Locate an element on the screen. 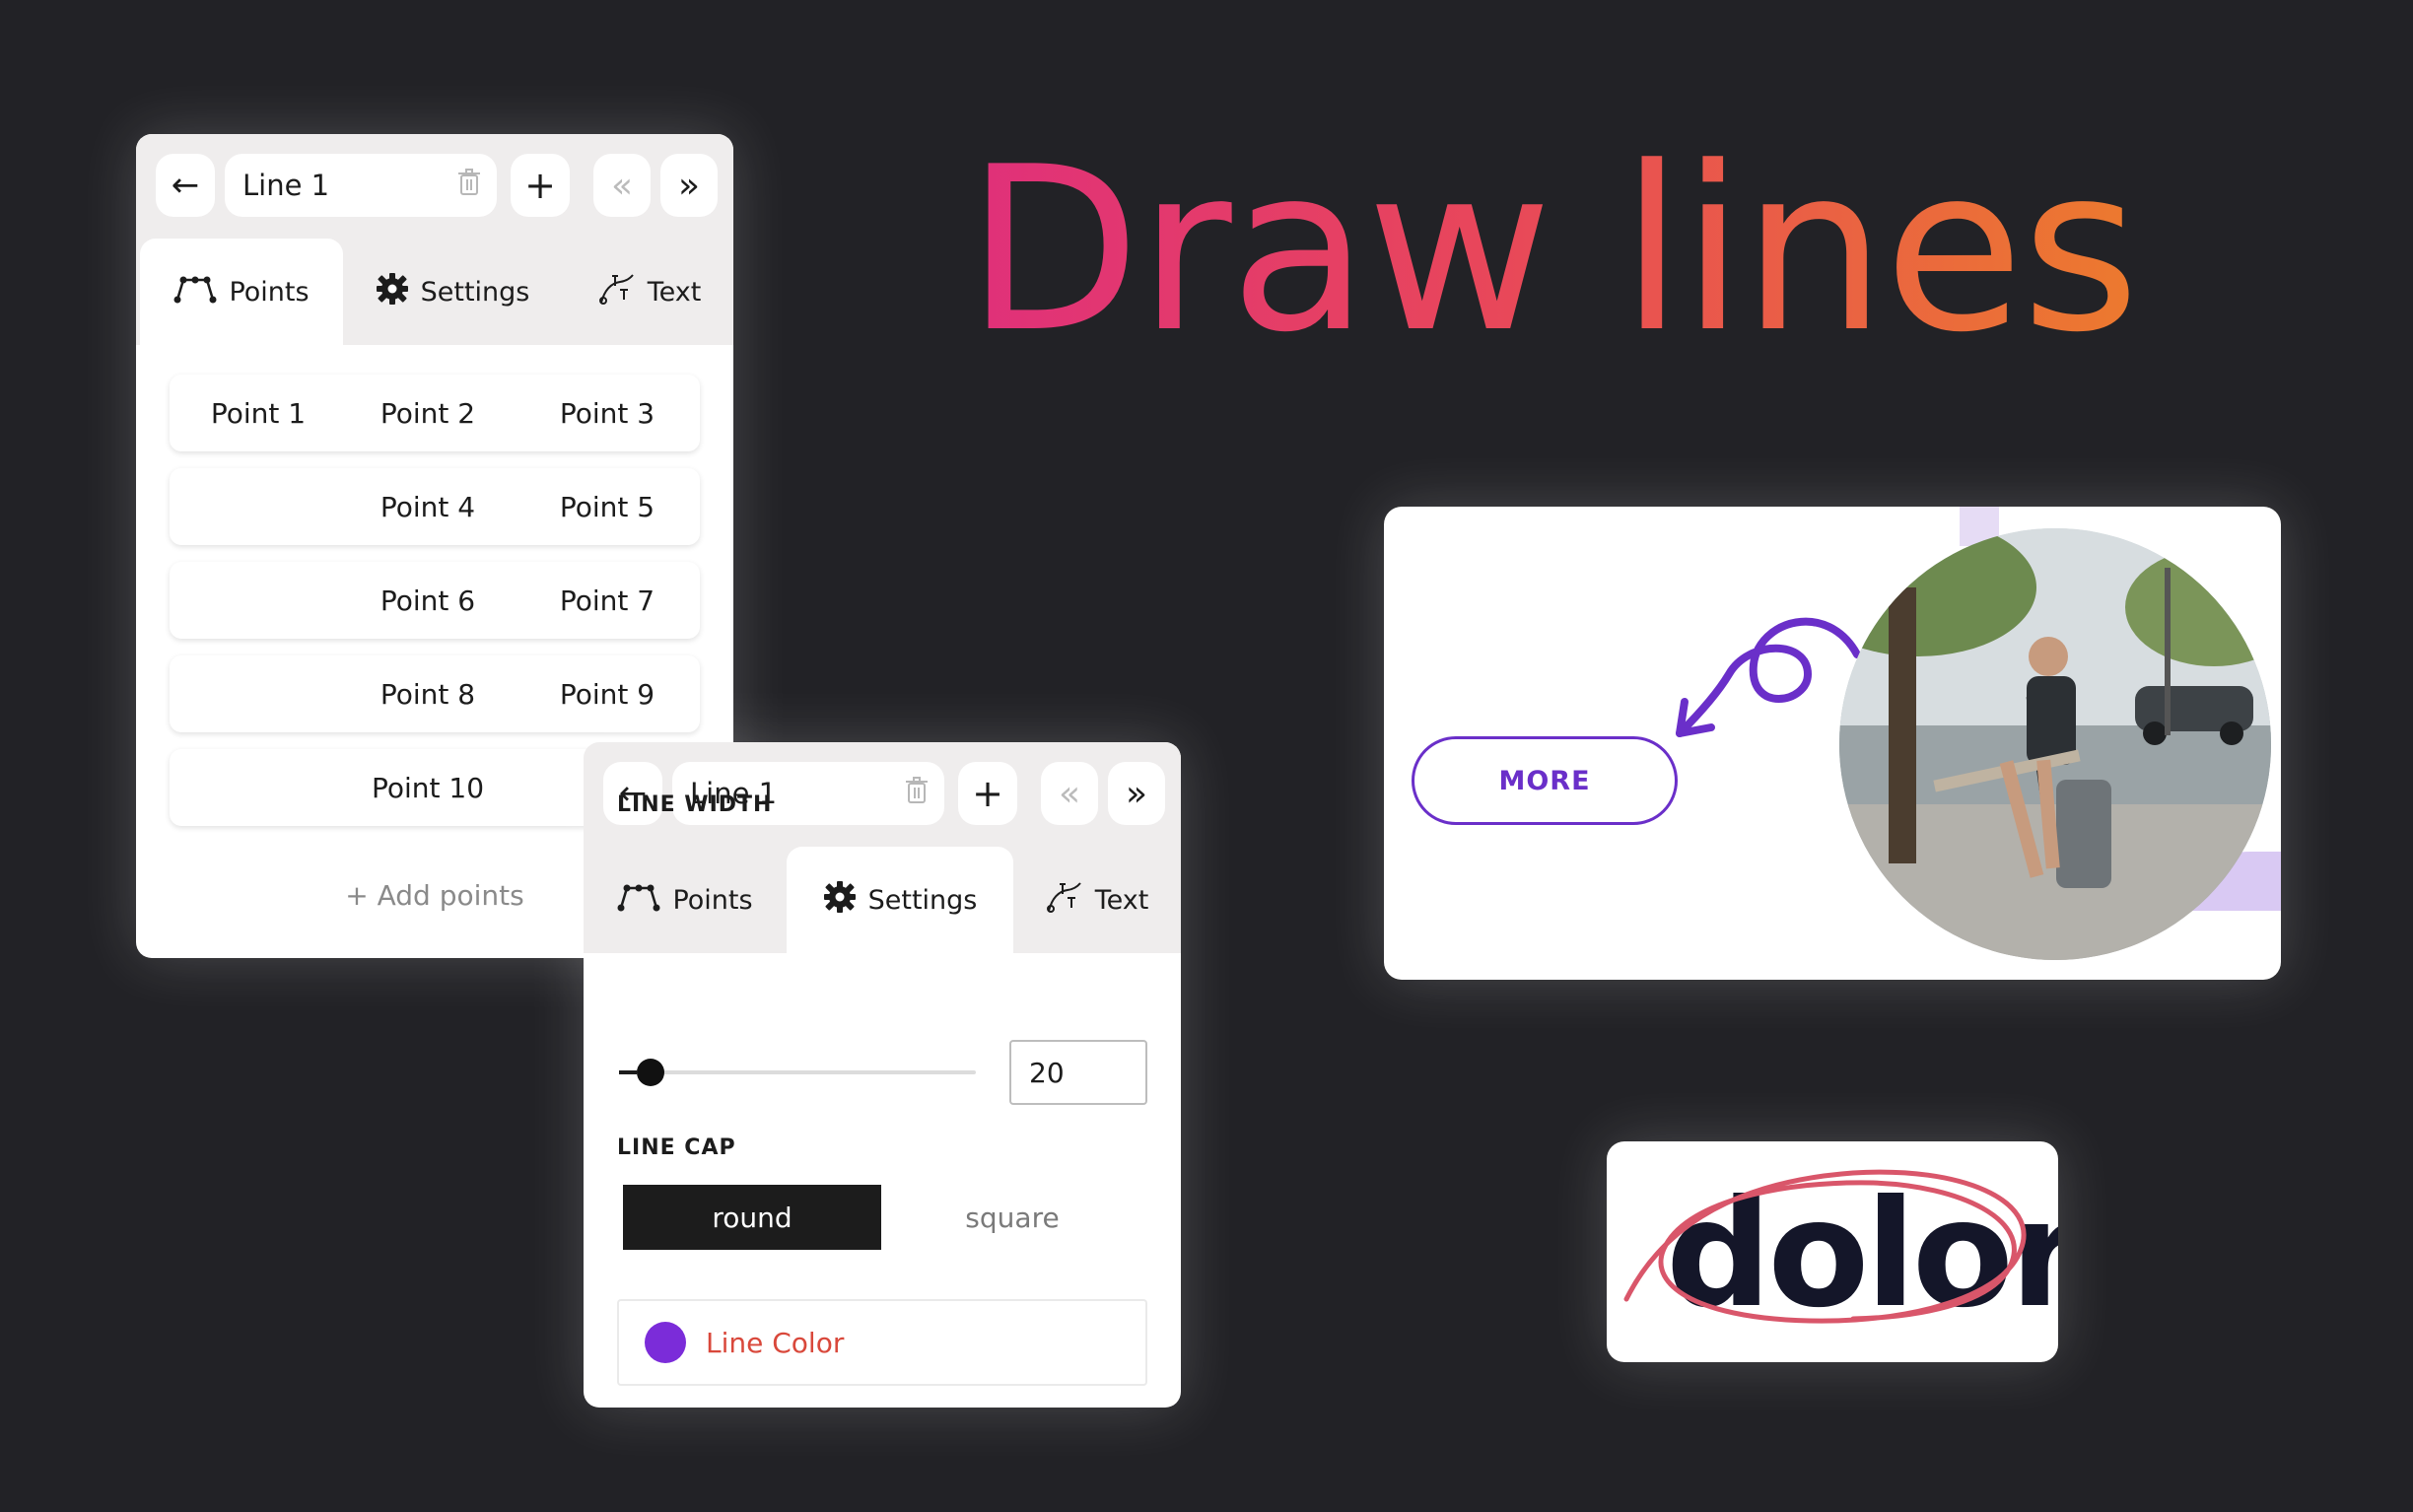 The height and width of the screenshot is (1512, 2413). preview-card-photo: MORE is located at coordinates (1833, 743).